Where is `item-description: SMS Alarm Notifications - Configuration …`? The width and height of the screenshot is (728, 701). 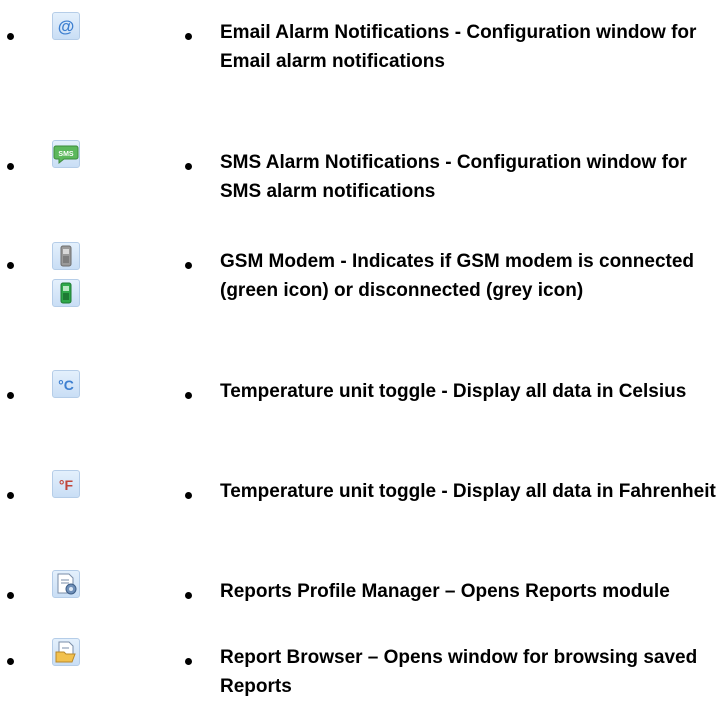
item-description: SMS Alarm Notifications - Configuration … is located at coordinates (453, 177).